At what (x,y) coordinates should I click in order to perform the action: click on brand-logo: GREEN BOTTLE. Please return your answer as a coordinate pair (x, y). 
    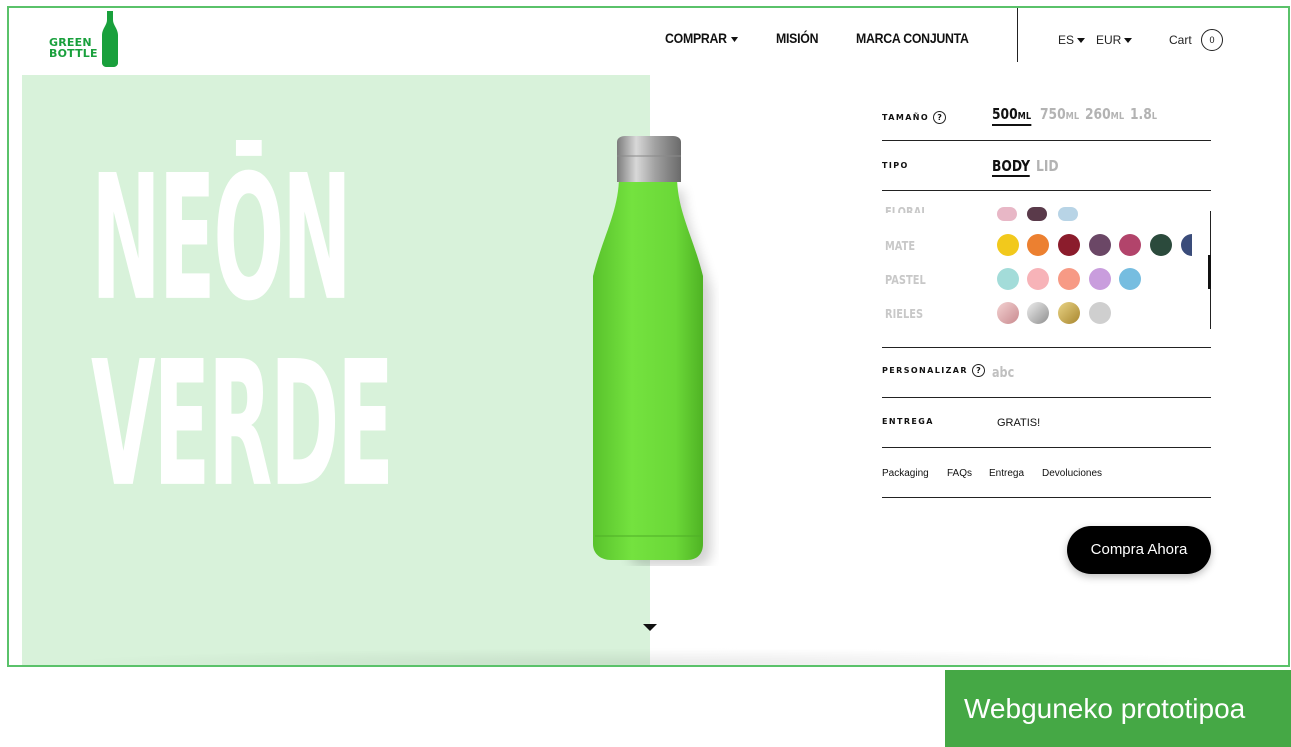
    Looking at the image, I should click on (89, 39).